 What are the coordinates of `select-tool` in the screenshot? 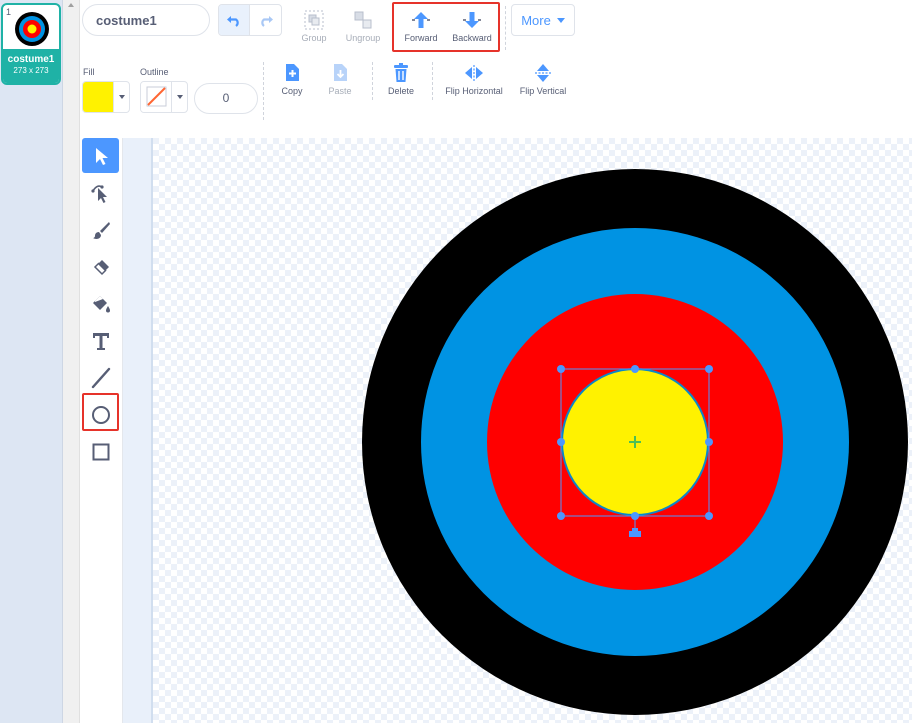 It's located at (100, 155).